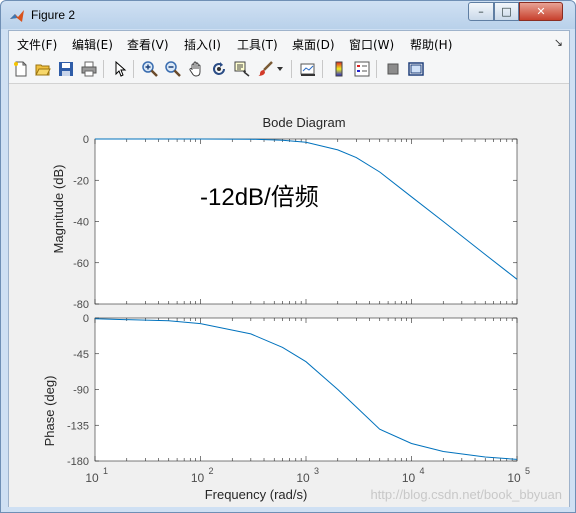 This screenshot has height=513, width=576. What do you see at coordinates (339, 69) in the screenshot?
I see `colorbar-icon` at bounding box center [339, 69].